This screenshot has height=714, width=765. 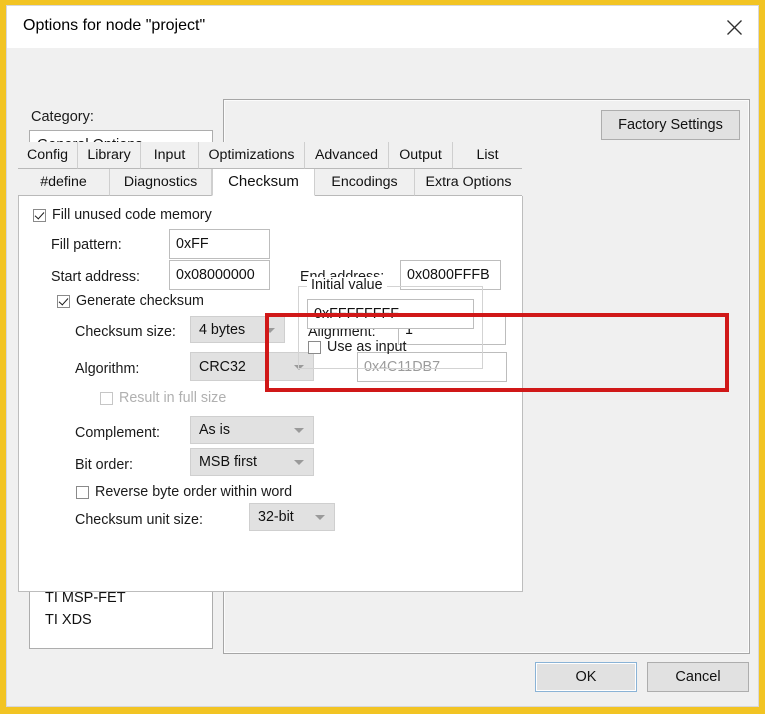 I want to click on fill-unused-label: Fill unused code memory, so click(x=132, y=215).